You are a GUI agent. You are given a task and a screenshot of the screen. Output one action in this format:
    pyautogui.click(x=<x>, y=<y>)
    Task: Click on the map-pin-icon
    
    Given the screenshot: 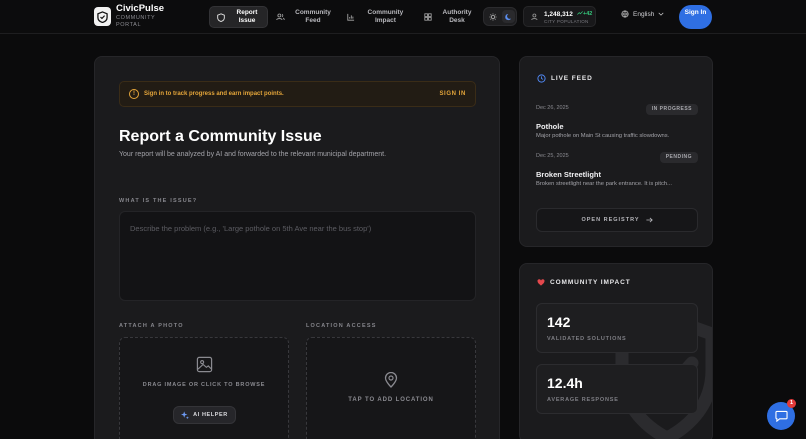 What is the action you would take?
    pyautogui.click(x=391, y=380)
    